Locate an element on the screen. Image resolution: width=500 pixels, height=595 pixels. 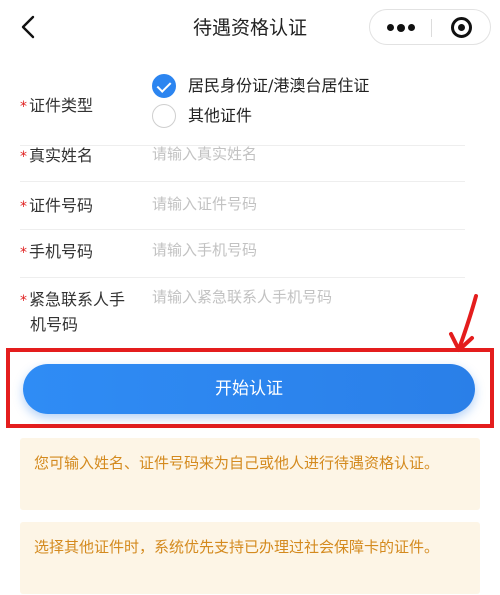
chevron-left-icon is located at coordinates (28, 27).